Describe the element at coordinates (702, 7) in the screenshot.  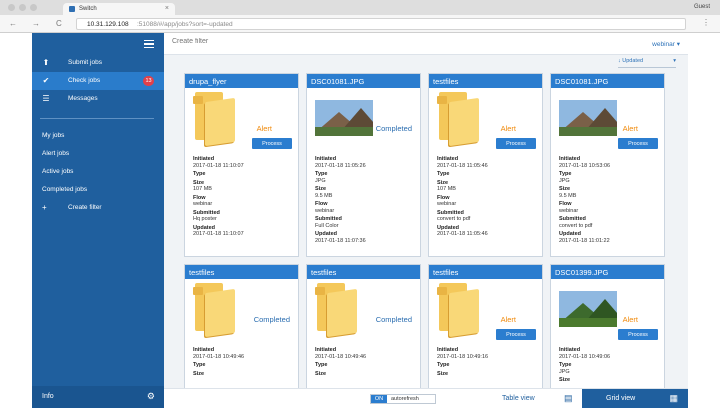
I see `profile-label: Guest` at that location.